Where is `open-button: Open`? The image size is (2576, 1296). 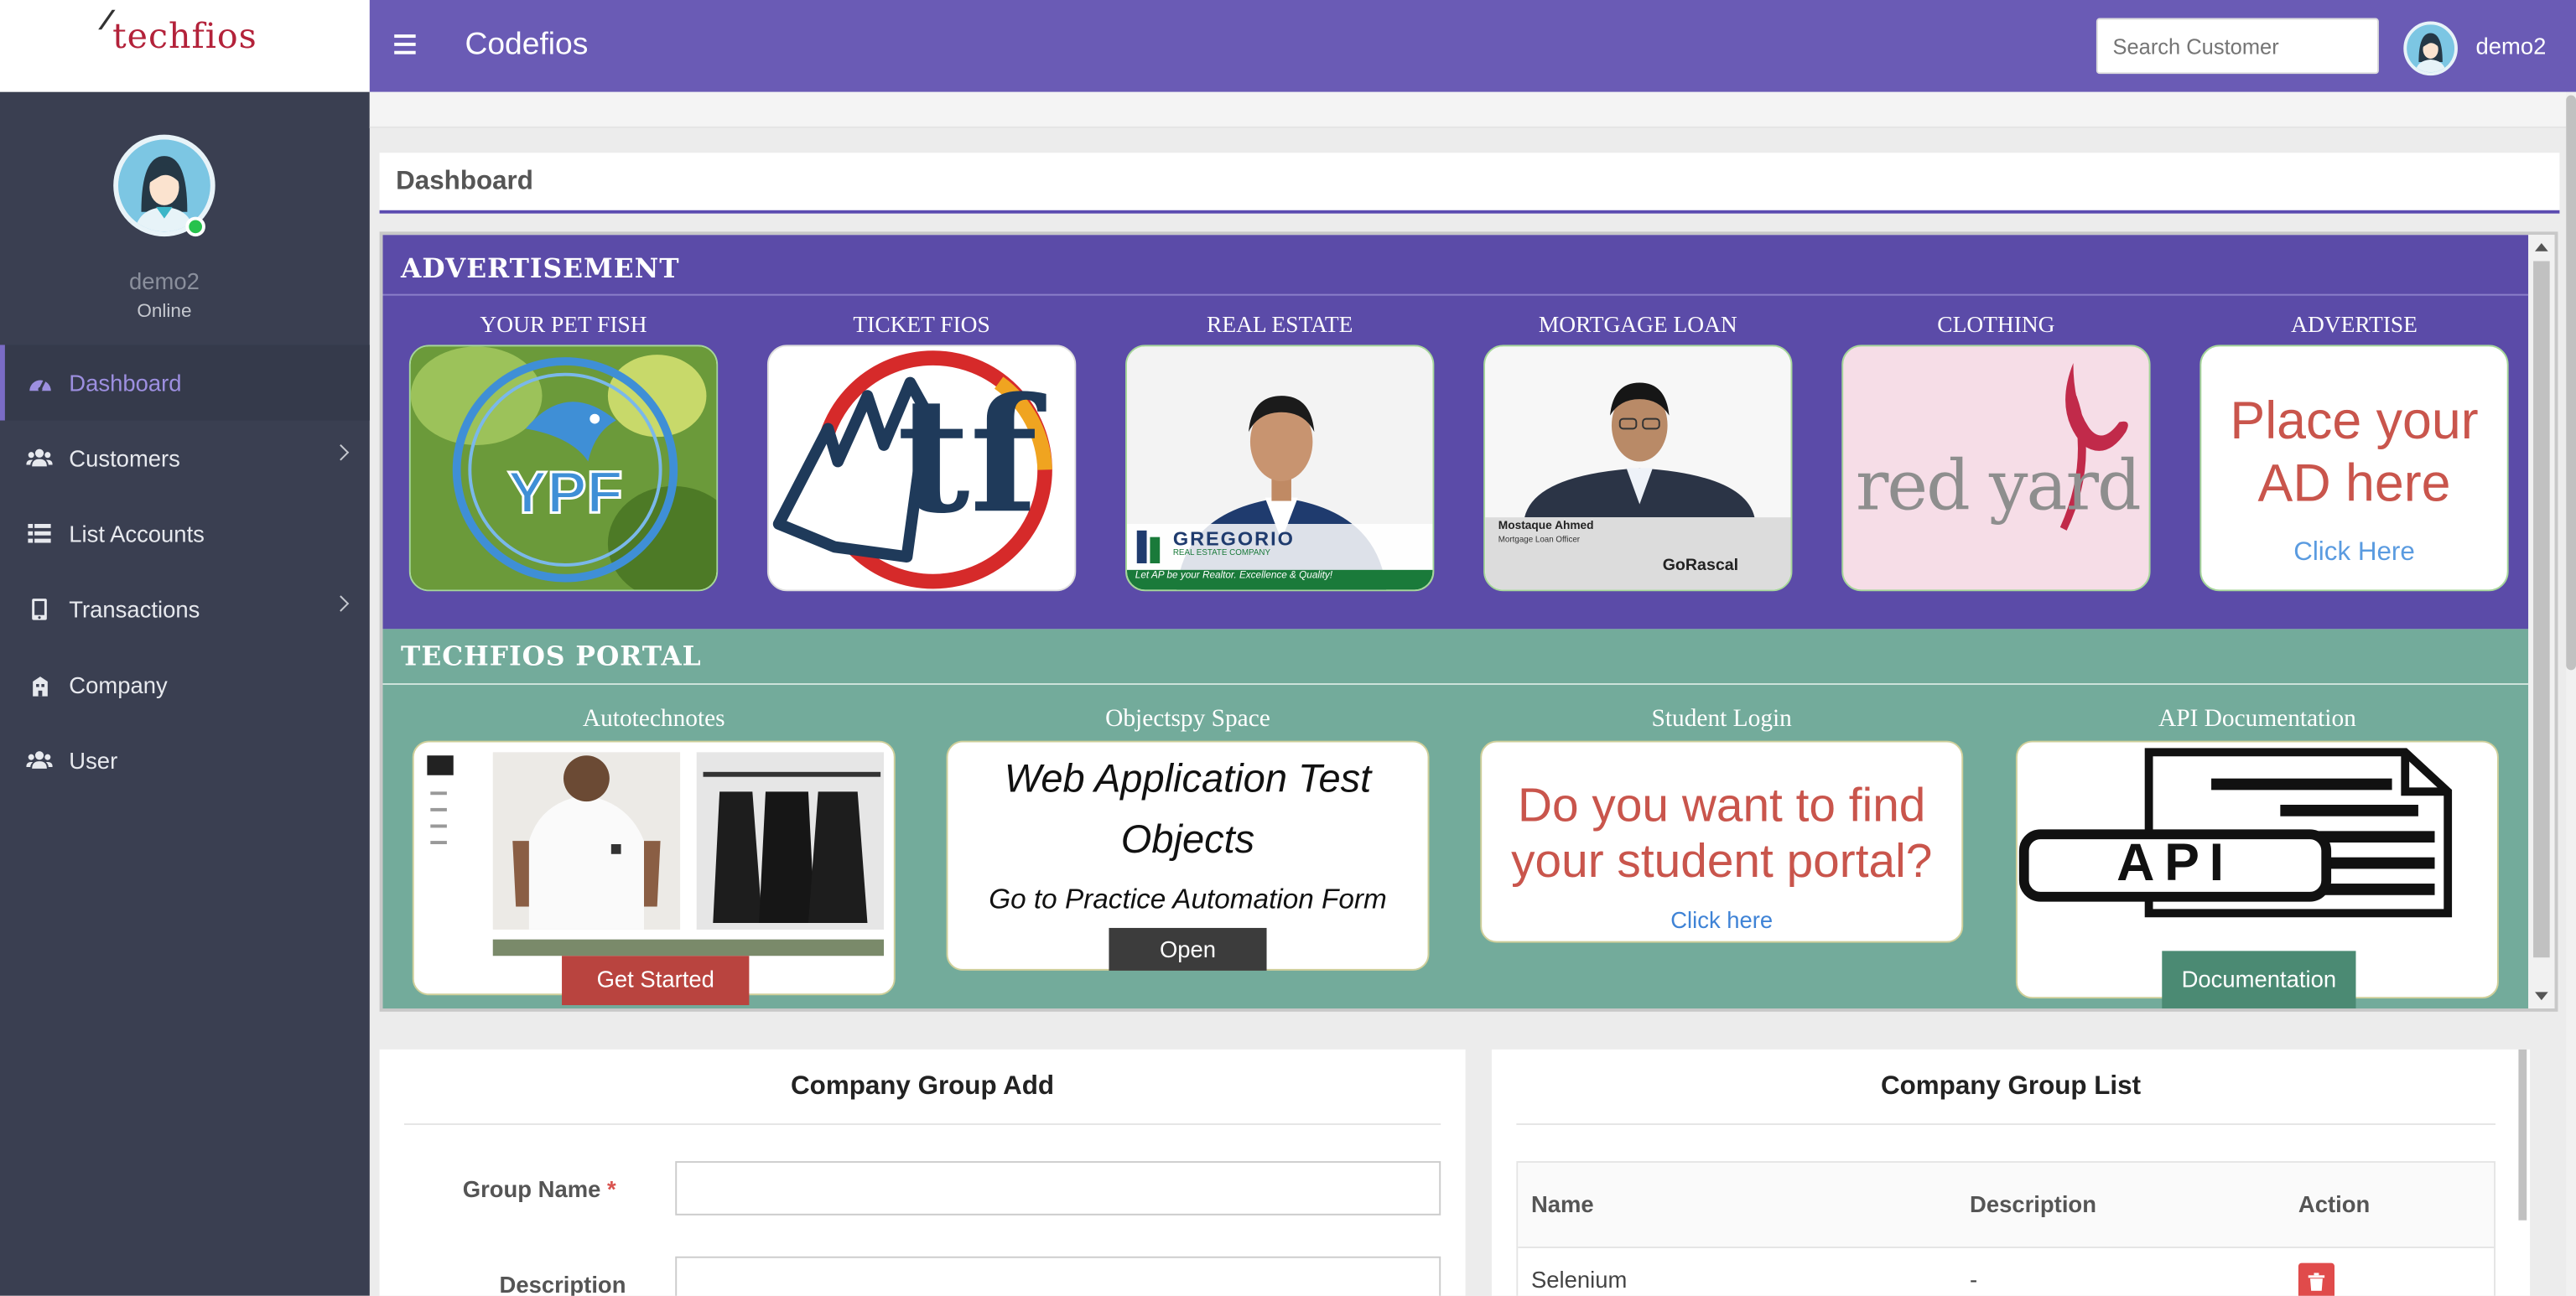 open-button: Open is located at coordinates (1188, 949).